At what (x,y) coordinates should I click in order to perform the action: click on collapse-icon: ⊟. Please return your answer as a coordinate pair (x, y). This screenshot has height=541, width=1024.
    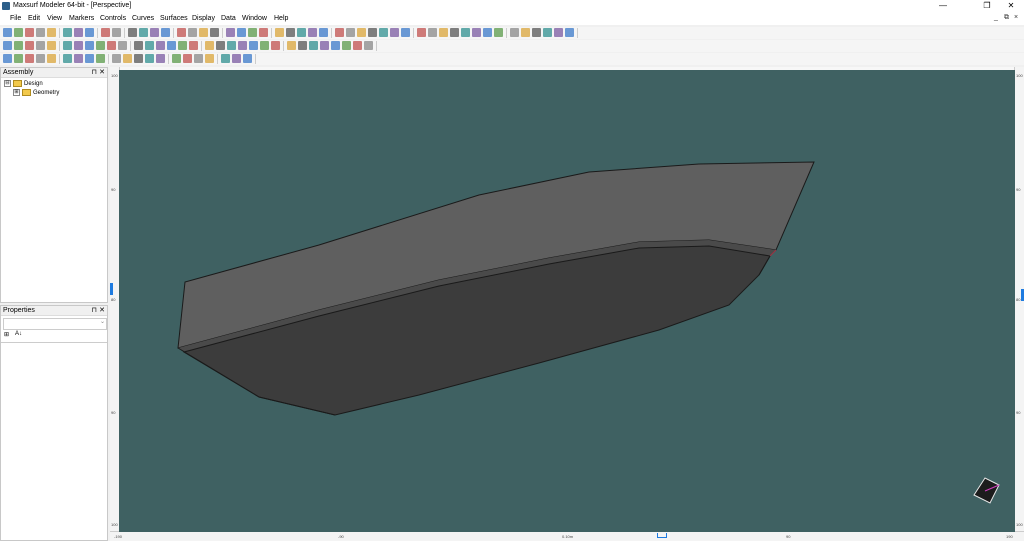
    Looking at the image, I should click on (7, 83).